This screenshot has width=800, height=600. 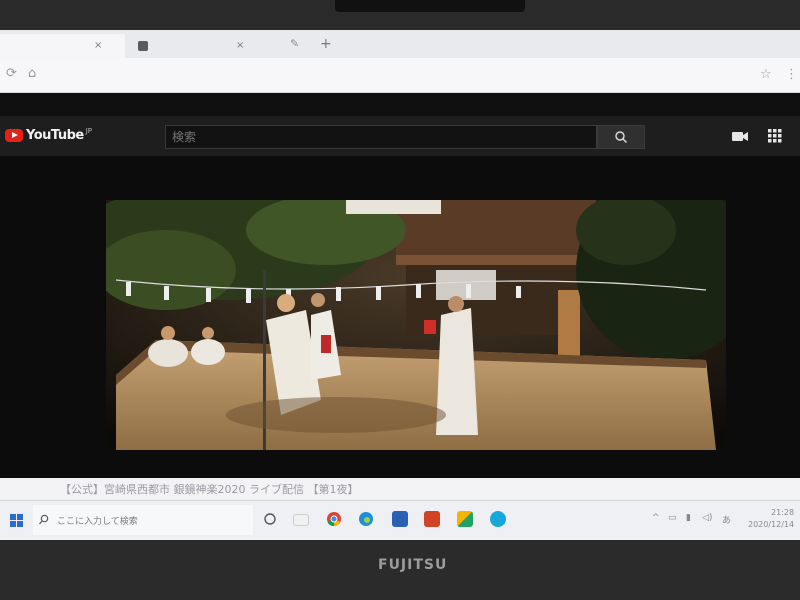 What do you see at coordinates (783, 512) in the screenshot?
I see `clock-time: 21:28` at bounding box center [783, 512].